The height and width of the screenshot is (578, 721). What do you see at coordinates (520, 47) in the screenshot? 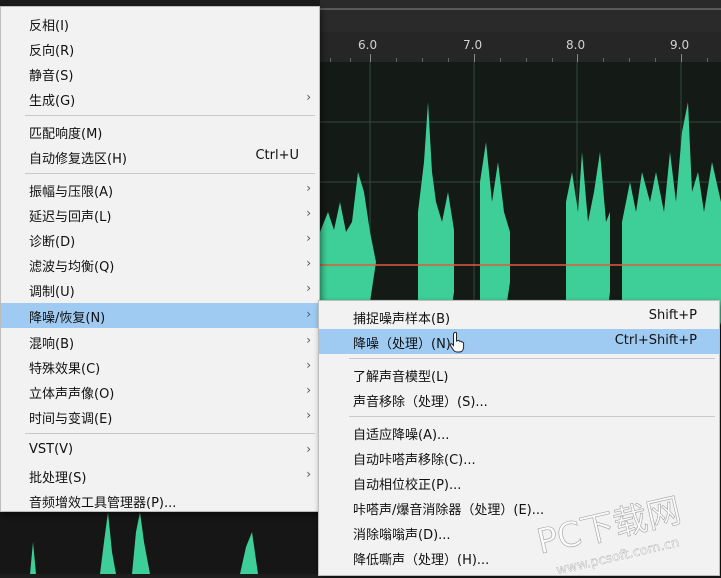
I see `time-ruler: 6.0 7.0 8.0 9.0` at bounding box center [520, 47].